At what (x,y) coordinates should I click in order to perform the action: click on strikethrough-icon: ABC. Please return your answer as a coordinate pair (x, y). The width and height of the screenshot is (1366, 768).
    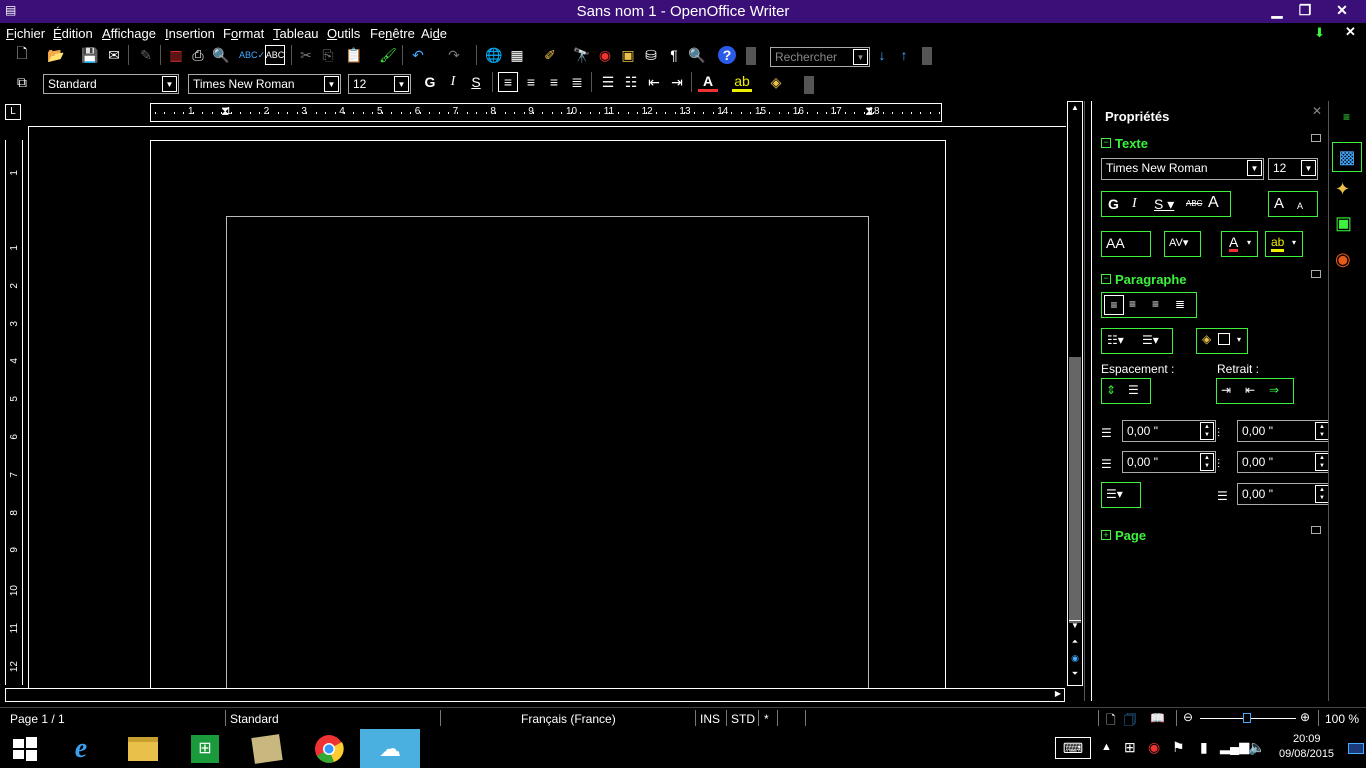
    Looking at the image, I should click on (1194, 203).